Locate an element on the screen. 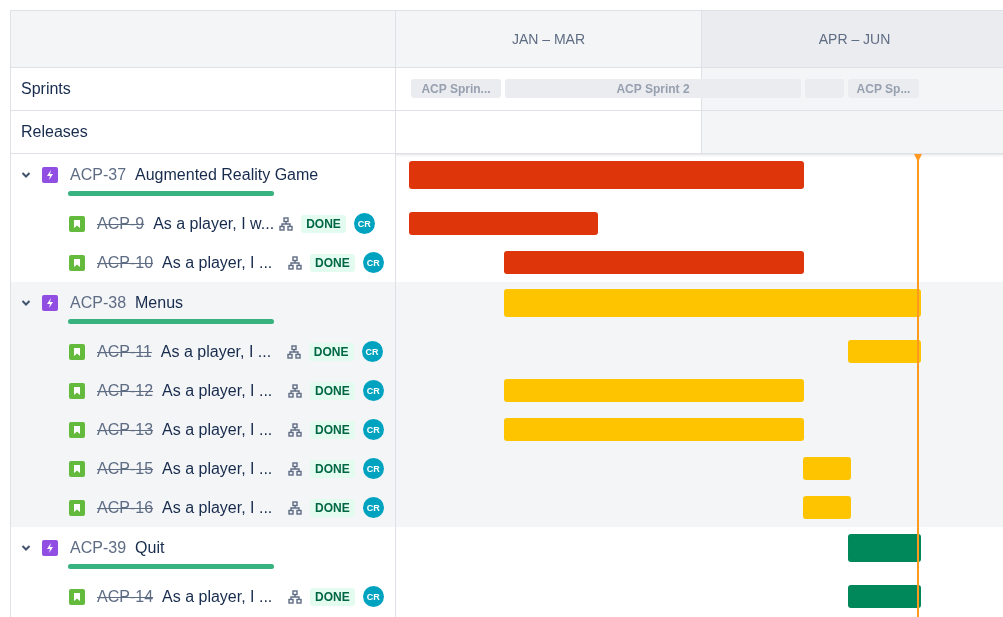 The width and height of the screenshot is (1003, 617). issue-key: ACP-11 is located at coordinates (124, 351).